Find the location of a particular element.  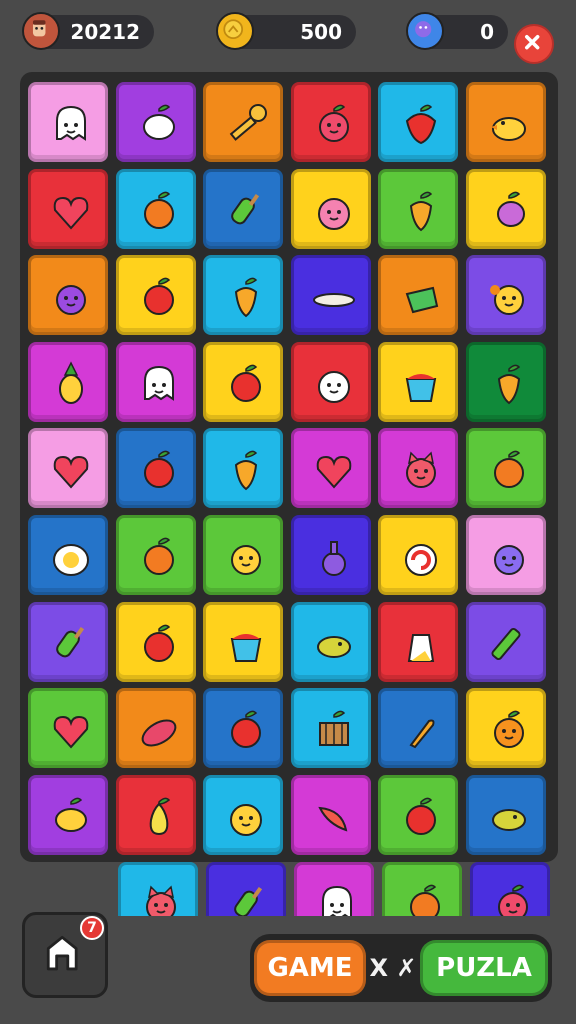

tile-r9-c3 is located at coordinates (243, 814).